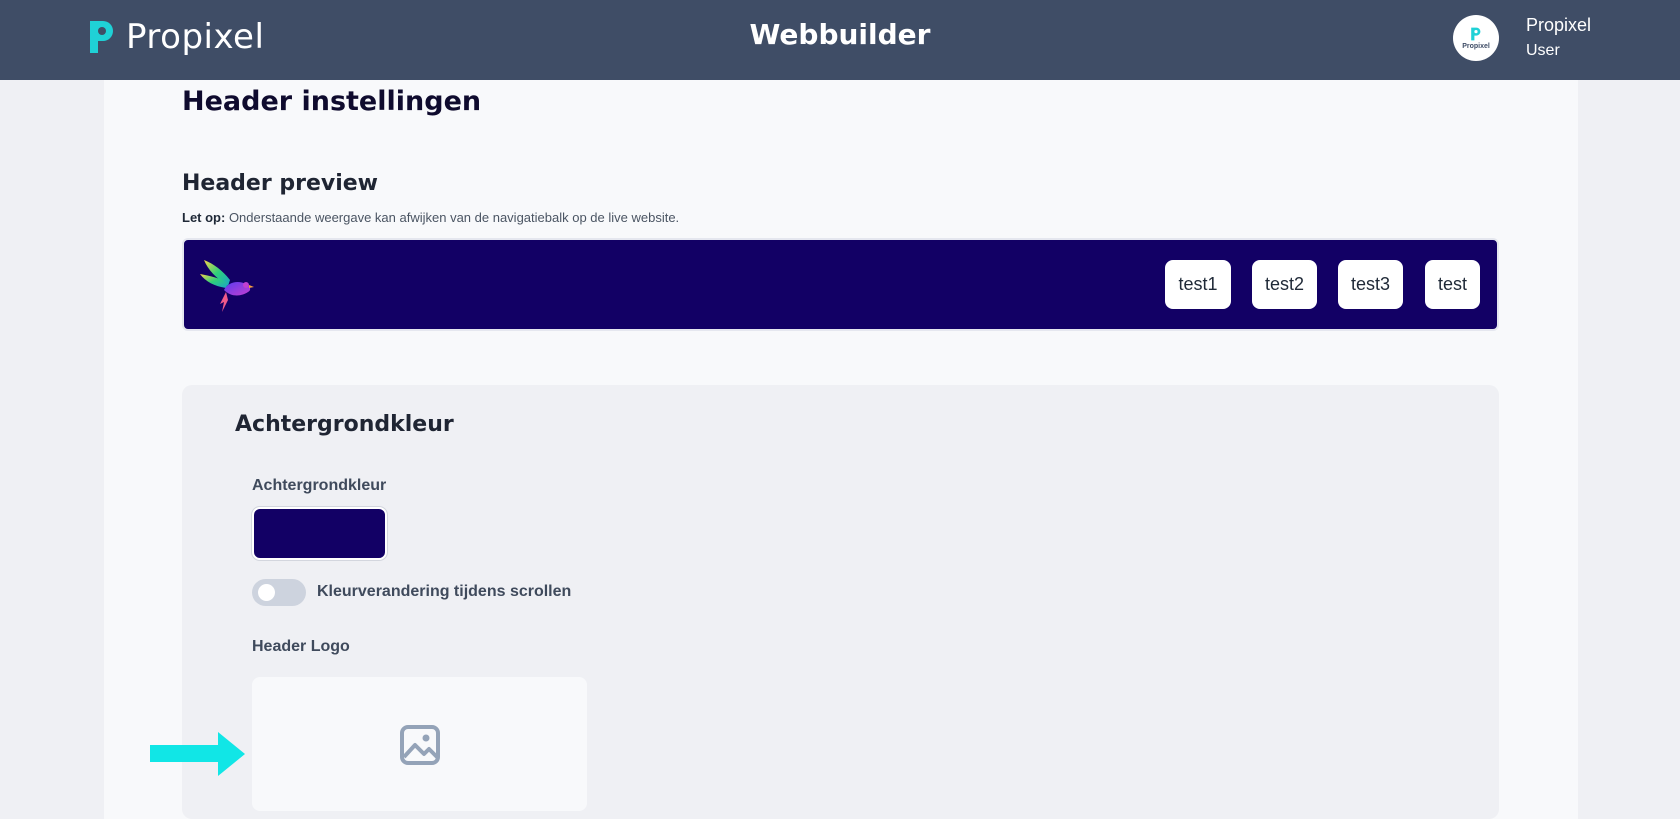 The image size is (1680, 819). I want to click on bg-color-picker, so click(319, 533).